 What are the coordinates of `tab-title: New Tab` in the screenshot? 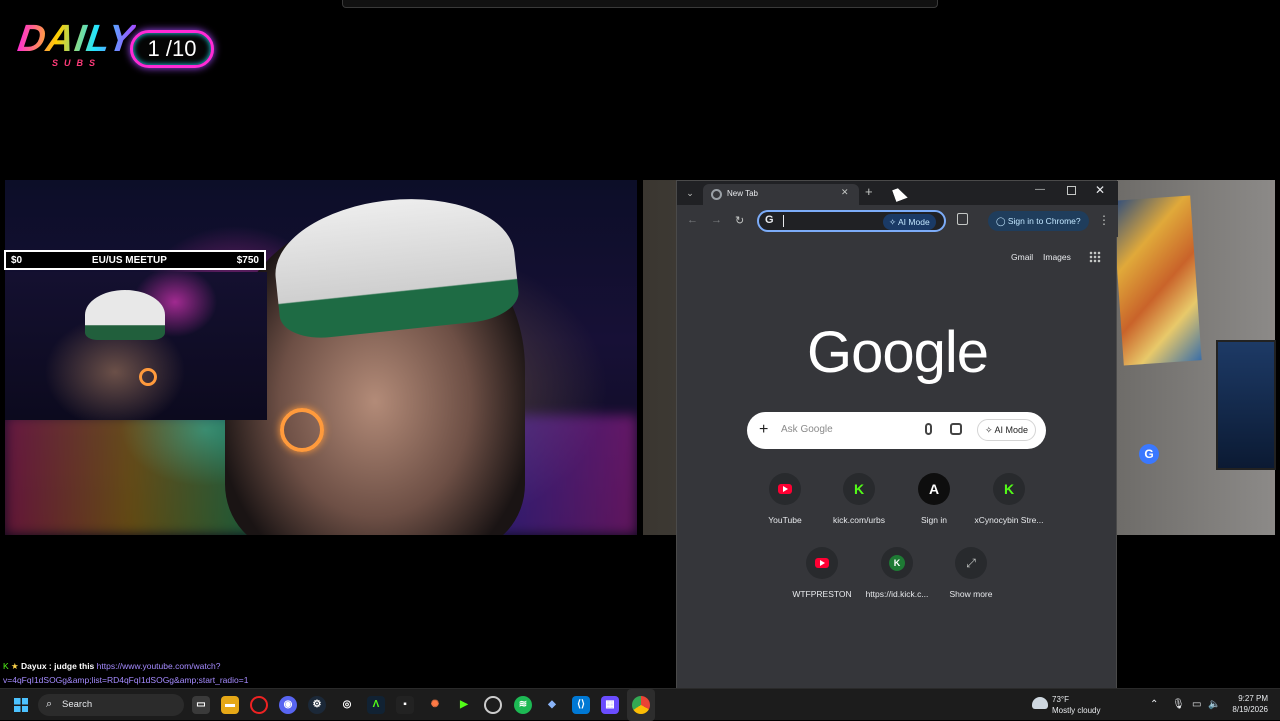 It's located at (742, 193).